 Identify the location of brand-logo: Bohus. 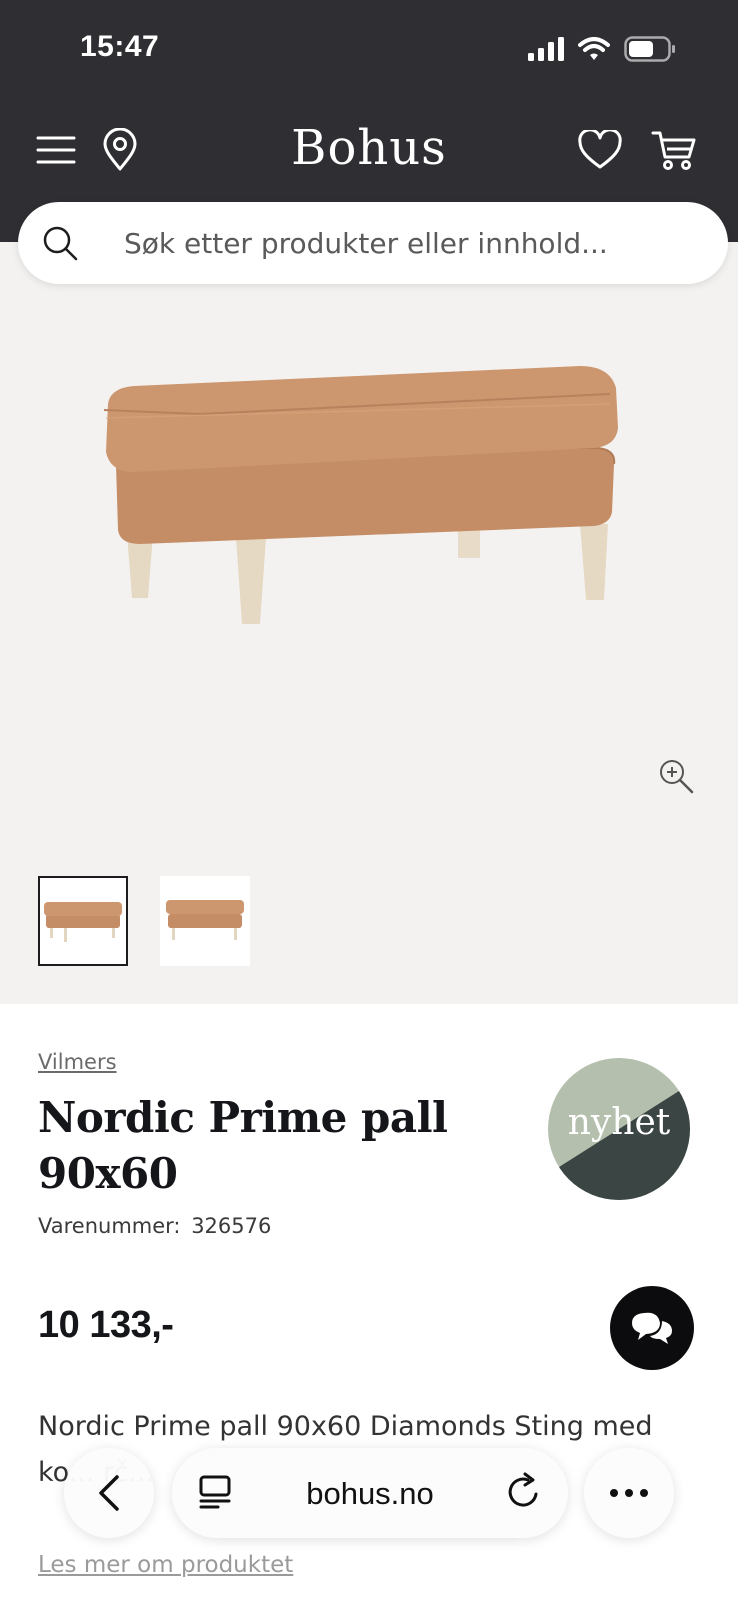
(369, 148).